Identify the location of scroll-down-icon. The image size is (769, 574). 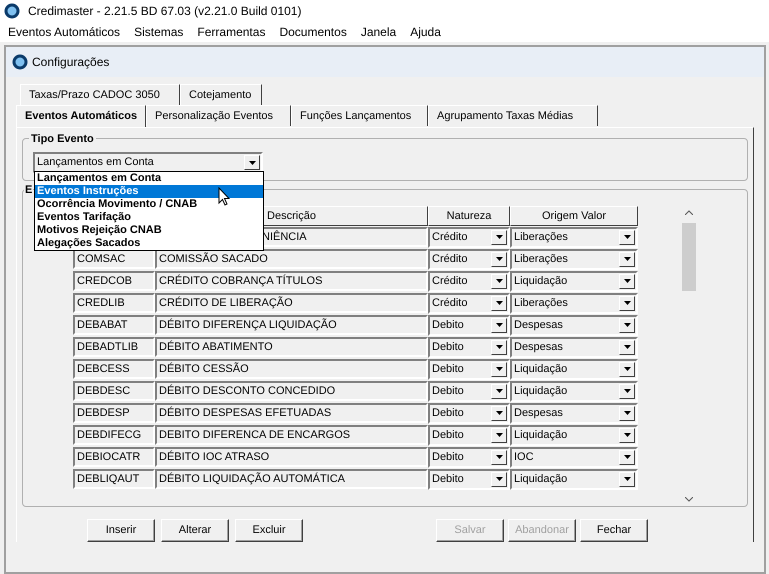
(689, 499).